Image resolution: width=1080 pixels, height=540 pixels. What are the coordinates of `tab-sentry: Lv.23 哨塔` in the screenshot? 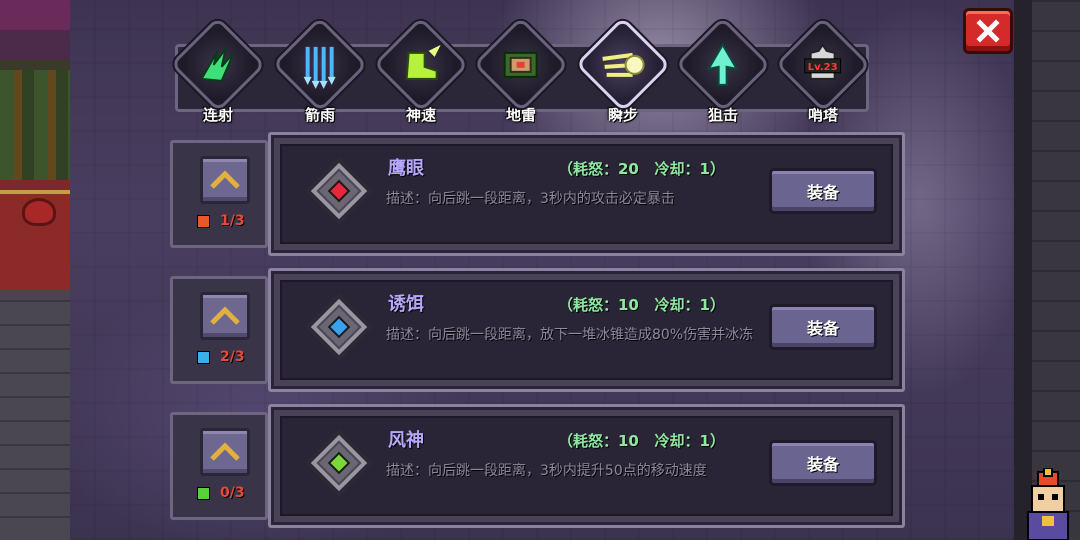 It's located at (823, 70).